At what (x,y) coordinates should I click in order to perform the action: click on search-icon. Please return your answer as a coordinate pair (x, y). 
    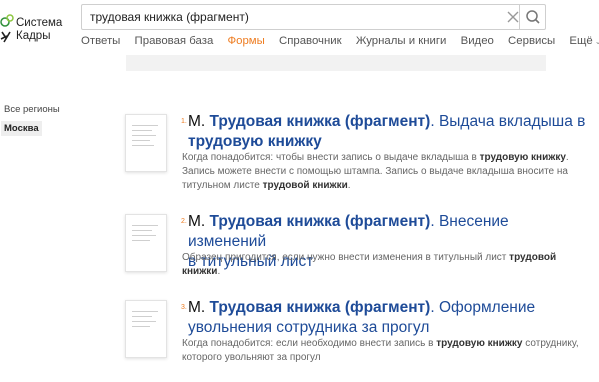
    Looking at the image, I should click on (533, 17).